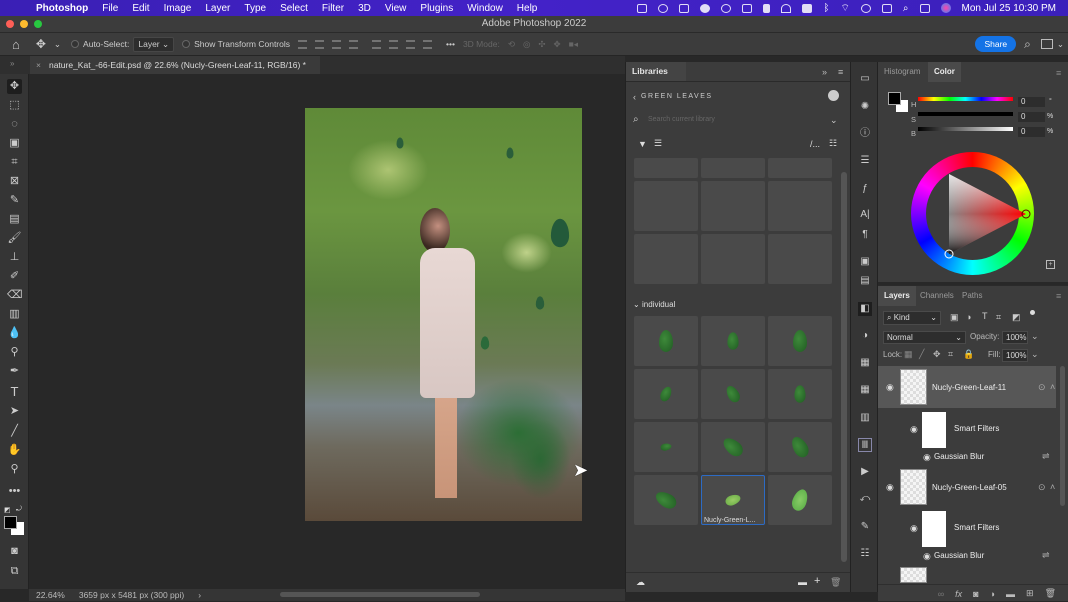 The height and width of the screenshot is (602, 1068). What do you see at coordinates (902, 72) in the screenshot?
I see `tab-histogram: Histogram` at bounding box center [902, 72].